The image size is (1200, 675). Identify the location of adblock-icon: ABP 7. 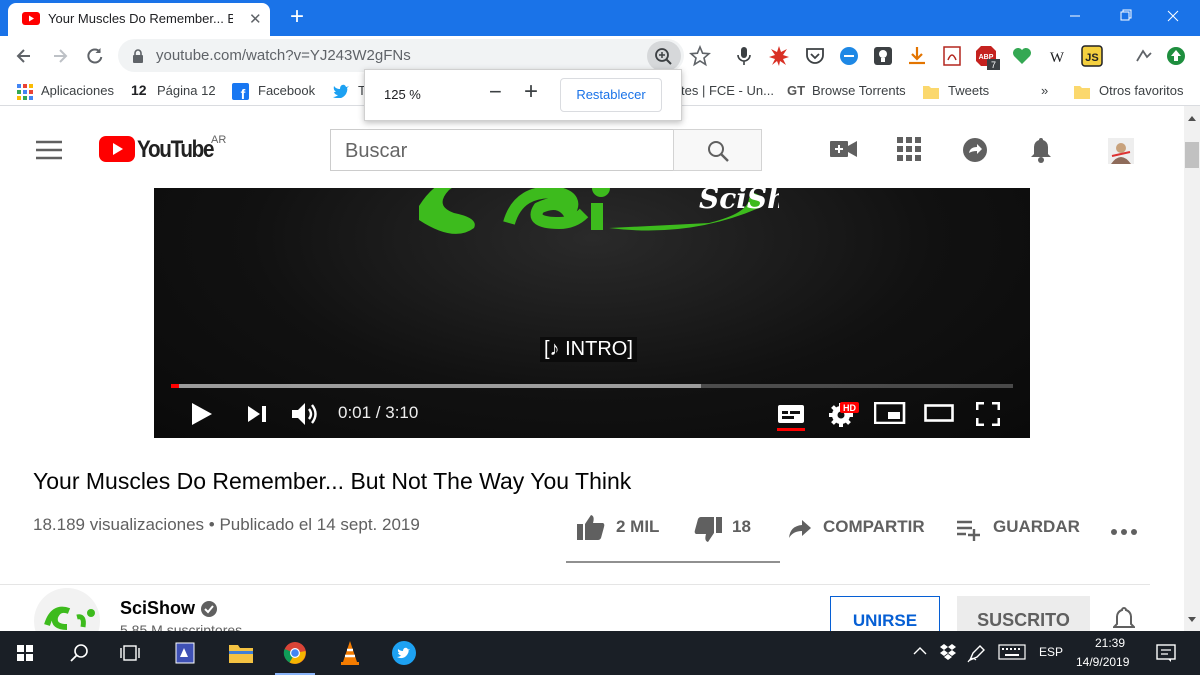
(987, 57).